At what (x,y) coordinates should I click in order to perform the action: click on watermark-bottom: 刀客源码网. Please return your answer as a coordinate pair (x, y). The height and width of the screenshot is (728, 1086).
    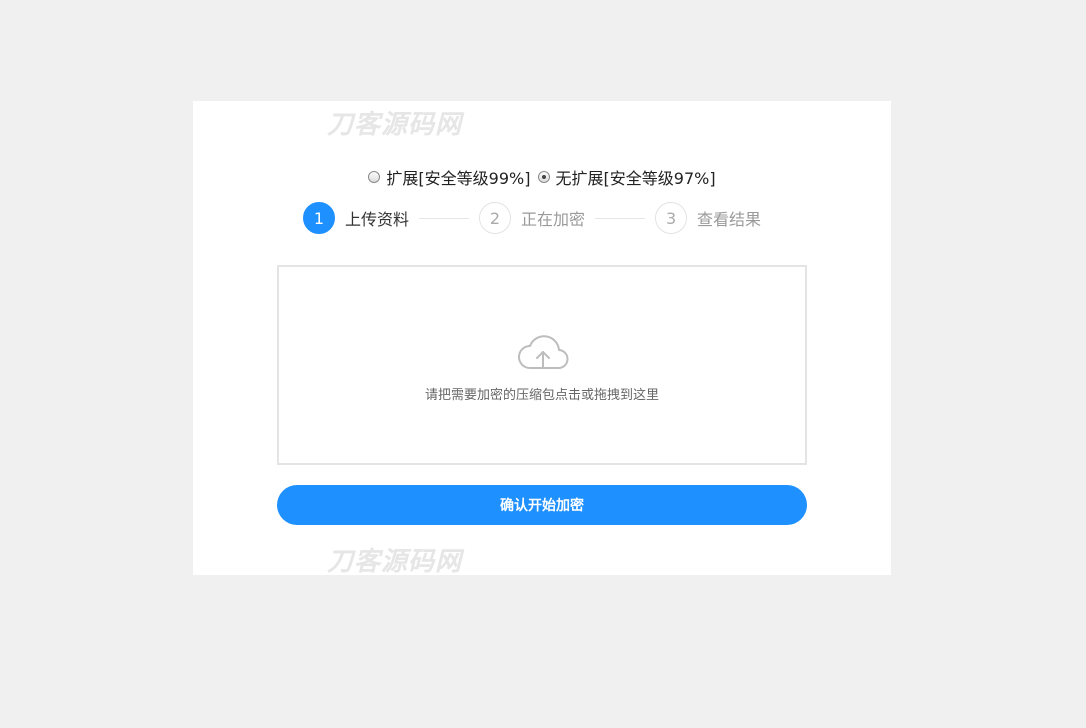
    Looking at the image, I should click on (395, 562).